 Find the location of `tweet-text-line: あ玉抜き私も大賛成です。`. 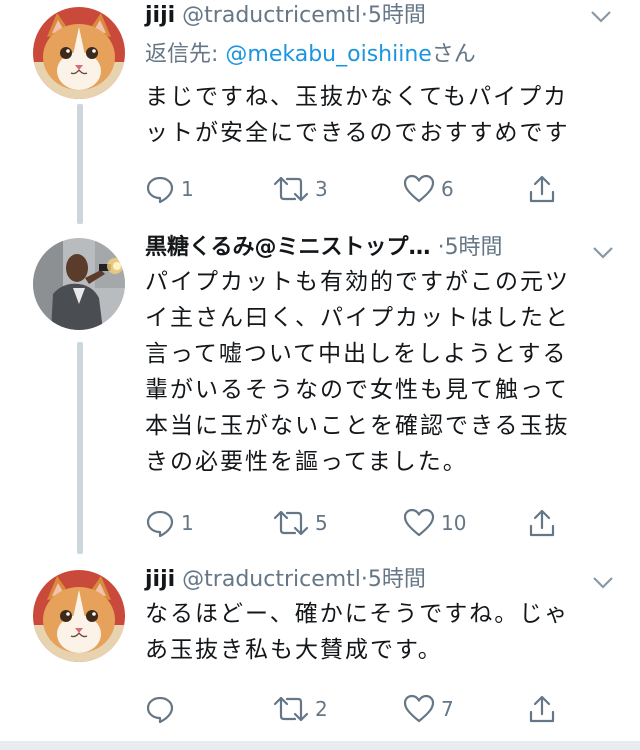

tweet-text-line: あ玉抜き私も大賛成です。 is located at coordinates (294, 650).